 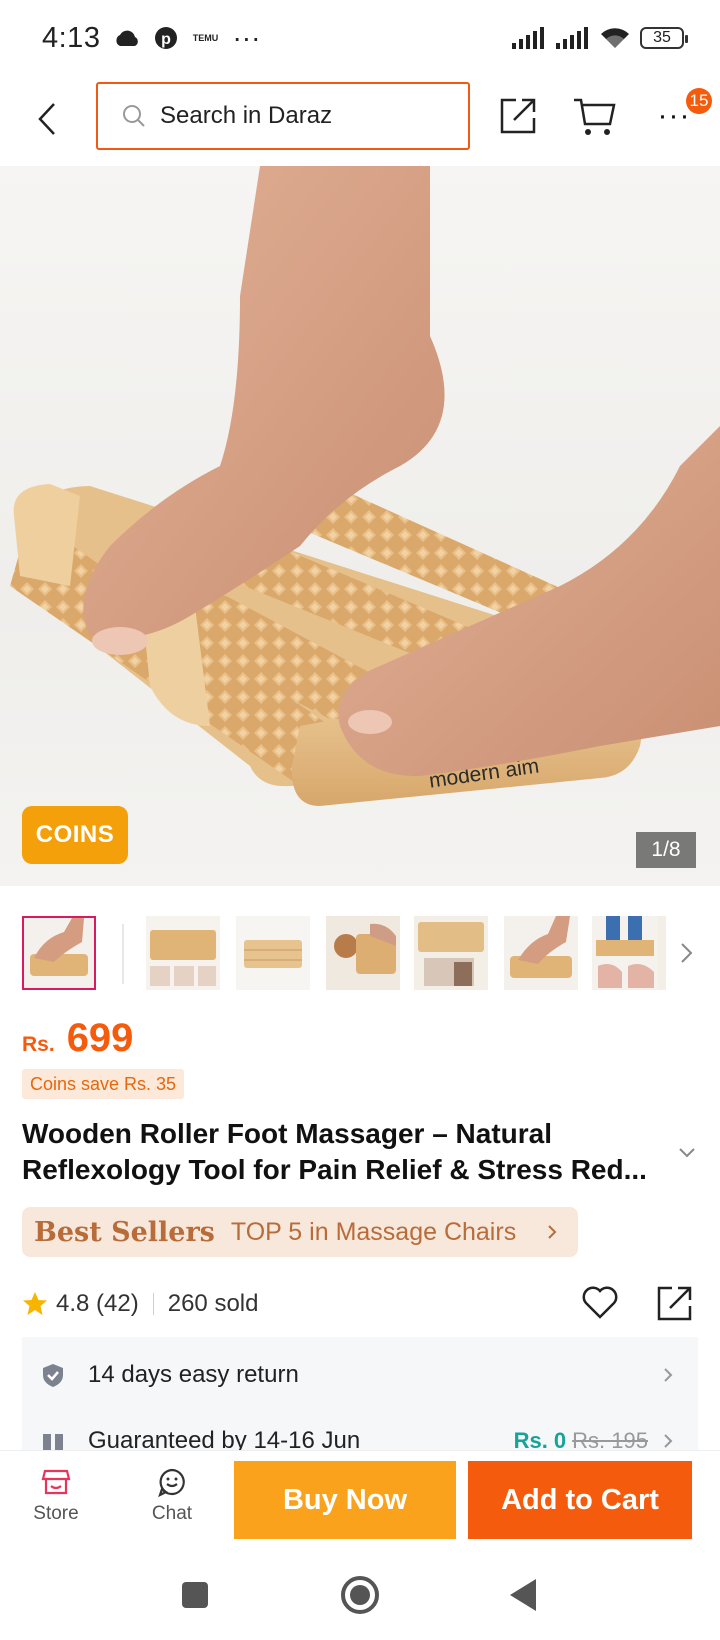 What do you see at coordinates (153, 1304) in the screenshot?
I see `divider` at bounding box center [153, 1304].